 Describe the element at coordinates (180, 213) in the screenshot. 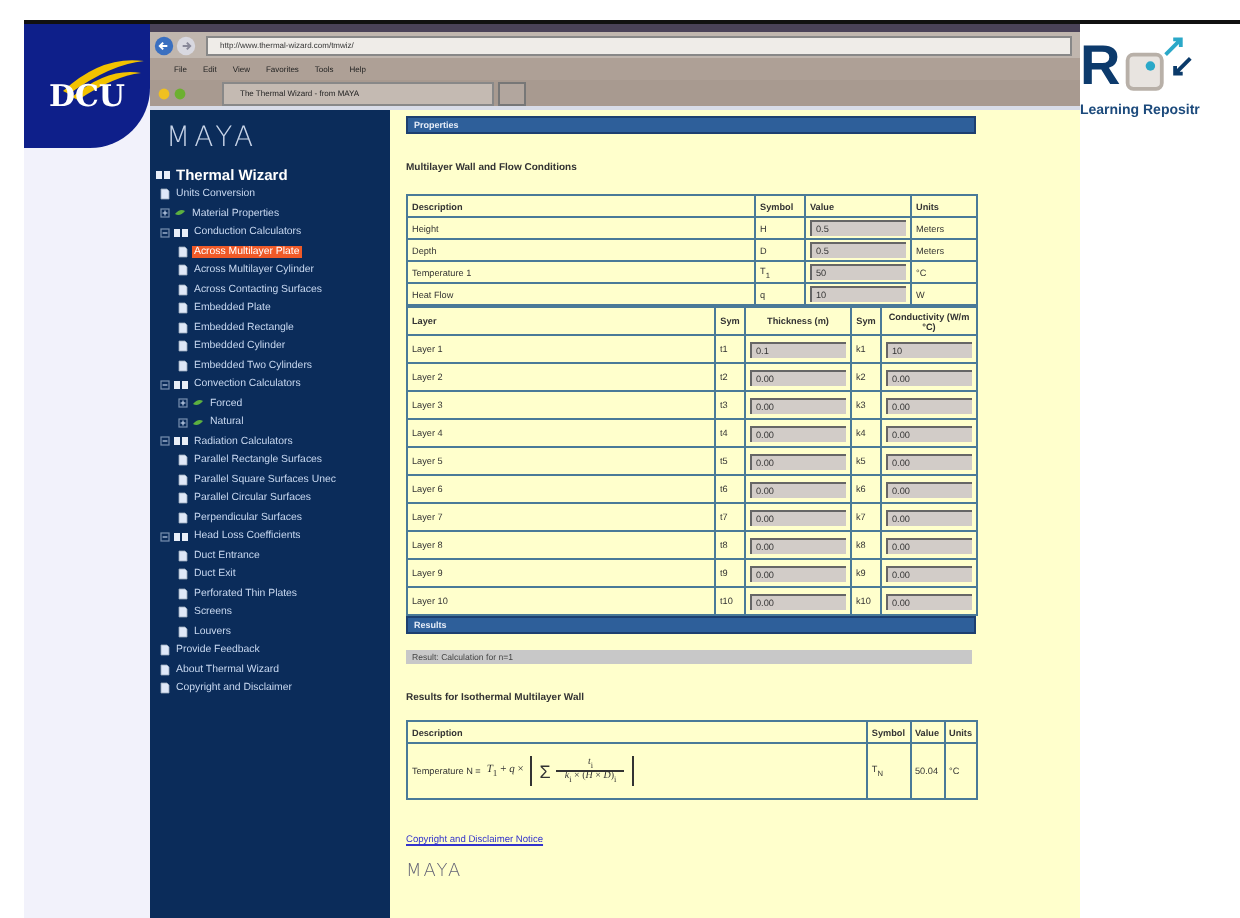

I see `leaf-icon` at that location.